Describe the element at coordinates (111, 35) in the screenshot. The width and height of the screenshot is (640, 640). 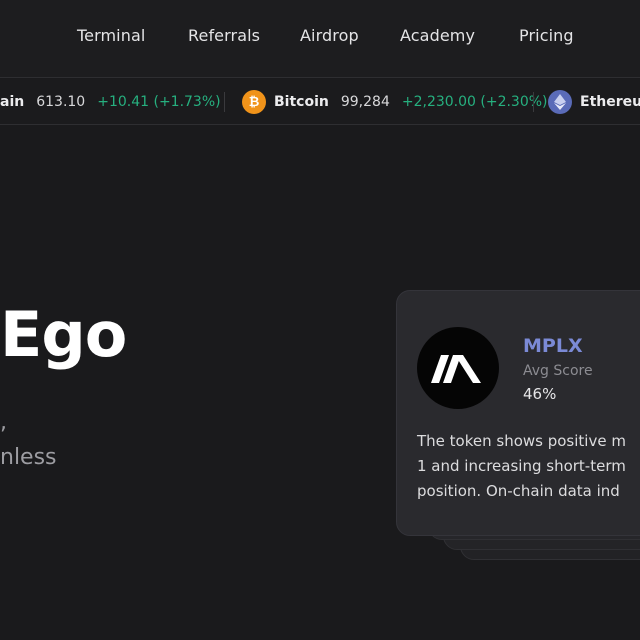
I see `nav-item-terminal: Terminal` at that location.